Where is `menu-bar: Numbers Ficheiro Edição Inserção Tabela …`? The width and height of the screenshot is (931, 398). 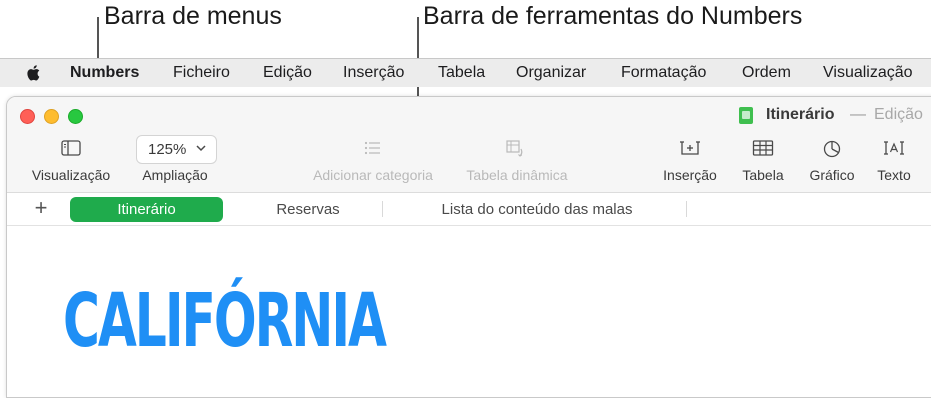 menu-bar: Numbers Ficheiro Edição Inserção Tabela … is located at coordinates (465, 72).